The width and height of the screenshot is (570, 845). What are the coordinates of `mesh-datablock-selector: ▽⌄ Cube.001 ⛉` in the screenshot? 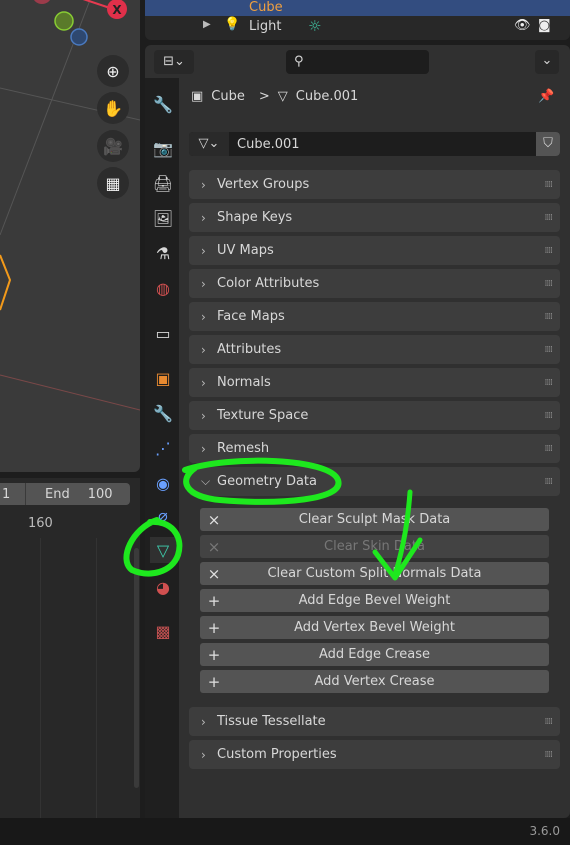 It's located at (374, 144).